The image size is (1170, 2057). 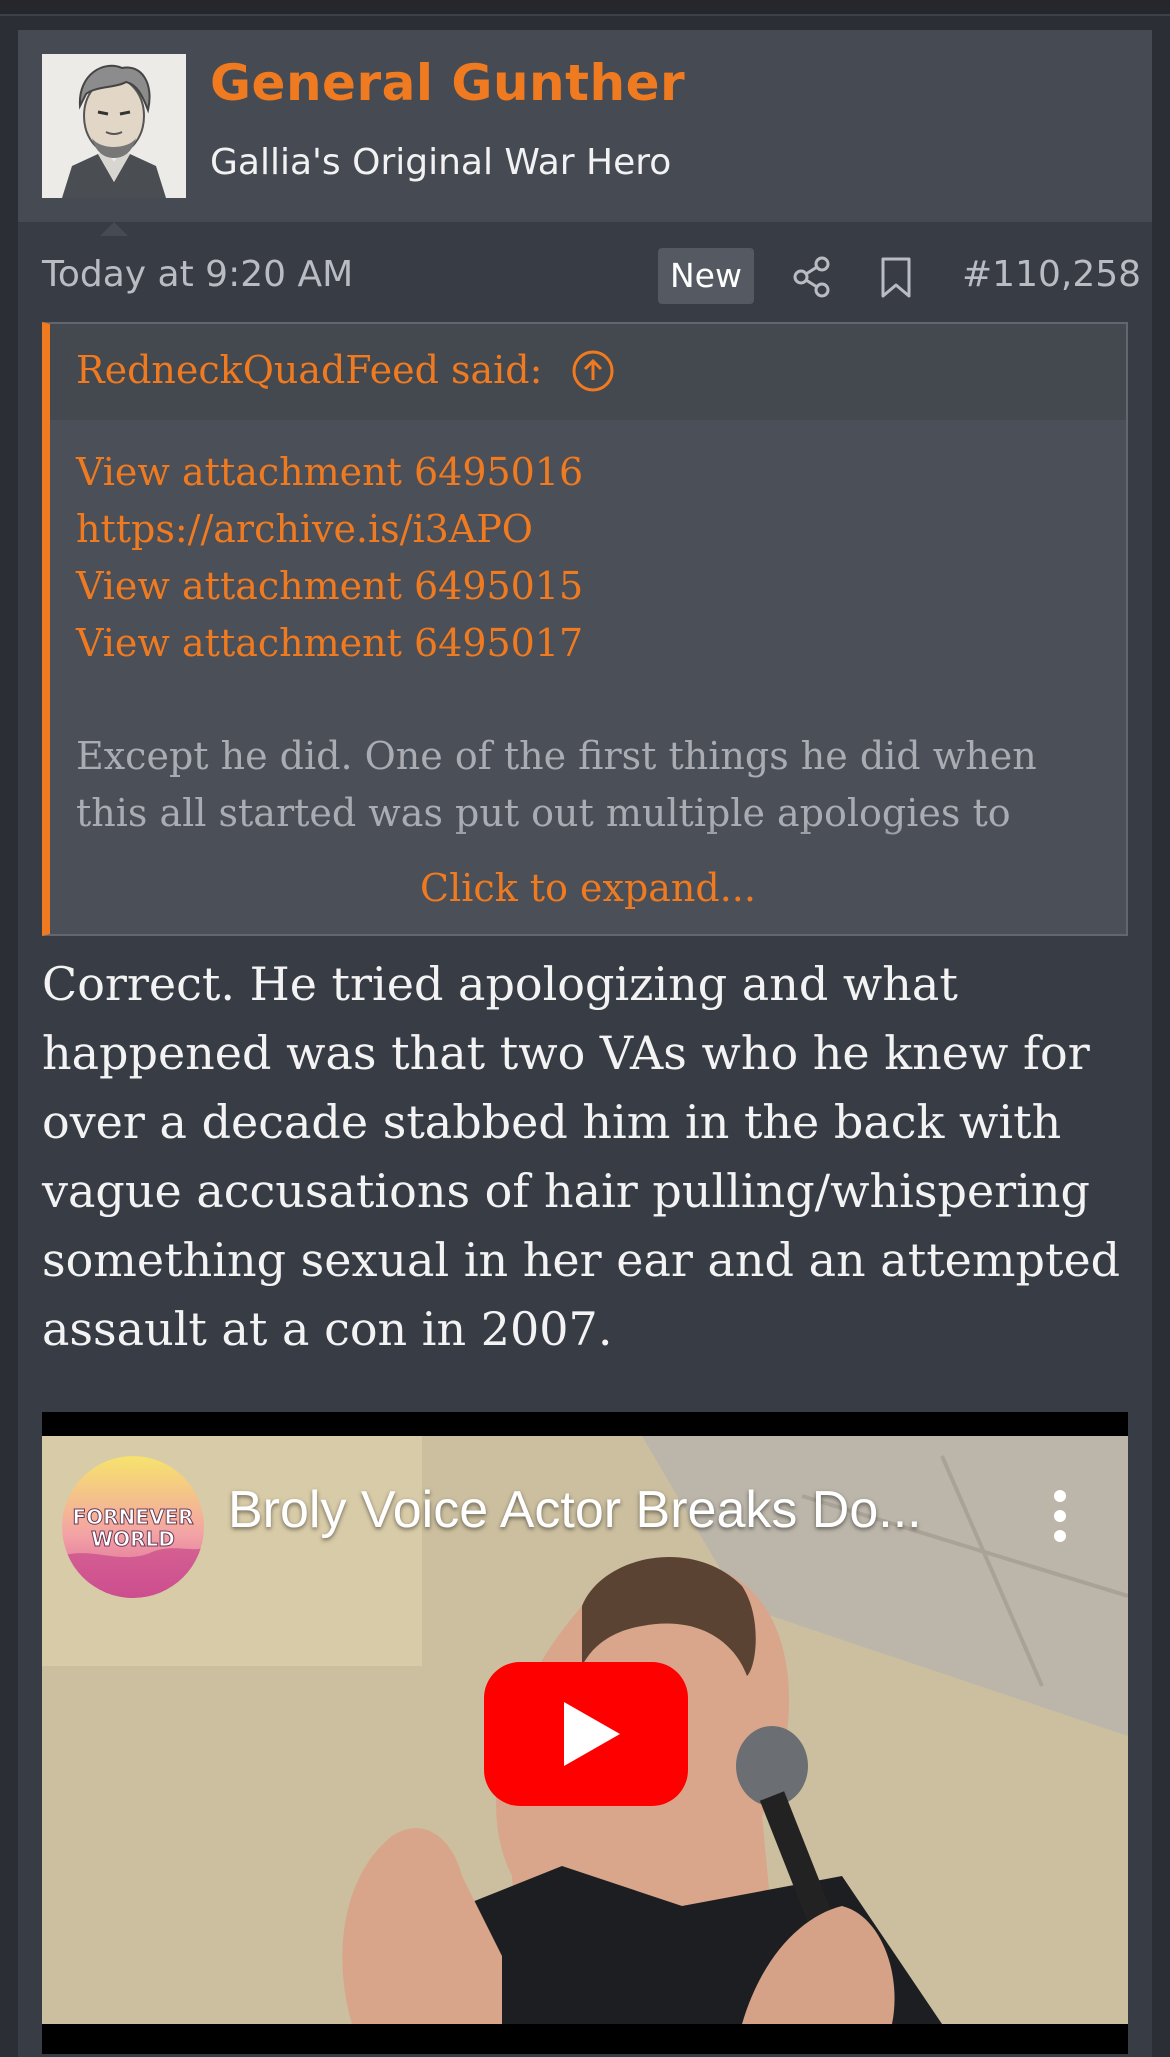 What do you see at coordinates (133, 1539) in the screenshot?
I see `channel-logo-text: WORLD` at bounding box center [133, 1539].